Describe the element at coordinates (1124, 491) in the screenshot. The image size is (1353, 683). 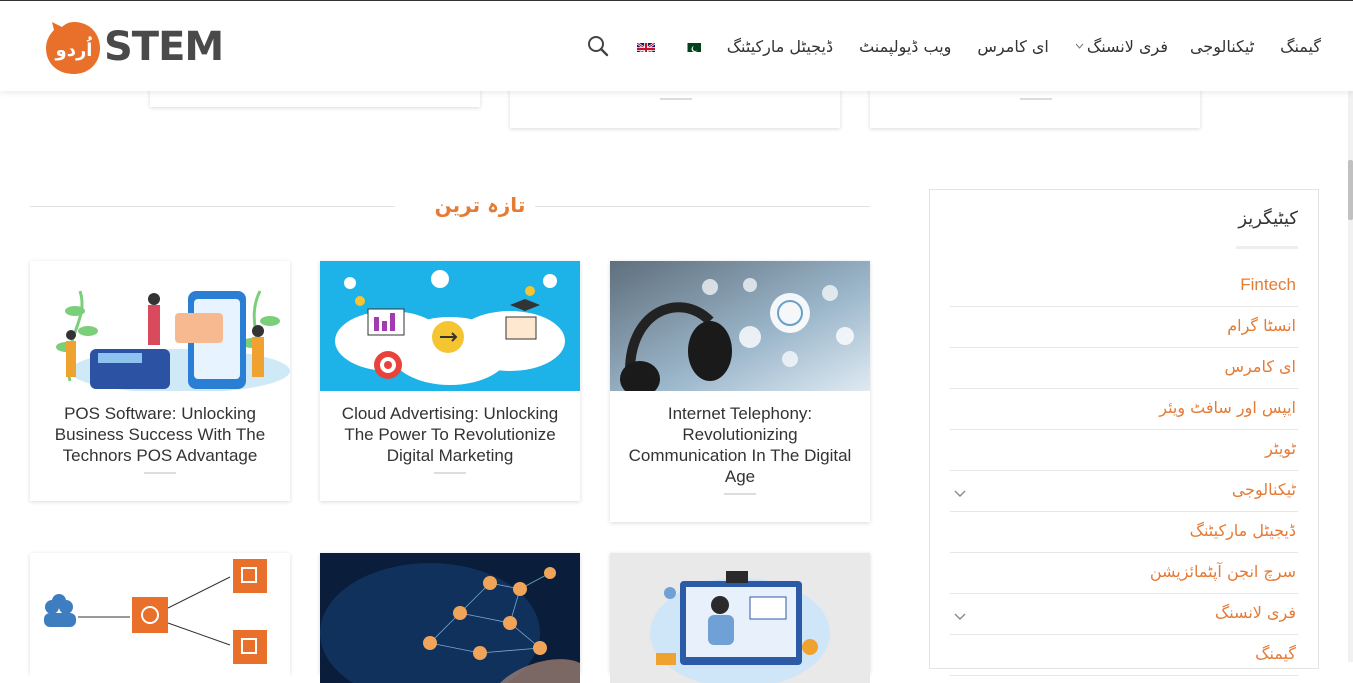
I see `category-technology: ٹیکنالوجی` at that location.